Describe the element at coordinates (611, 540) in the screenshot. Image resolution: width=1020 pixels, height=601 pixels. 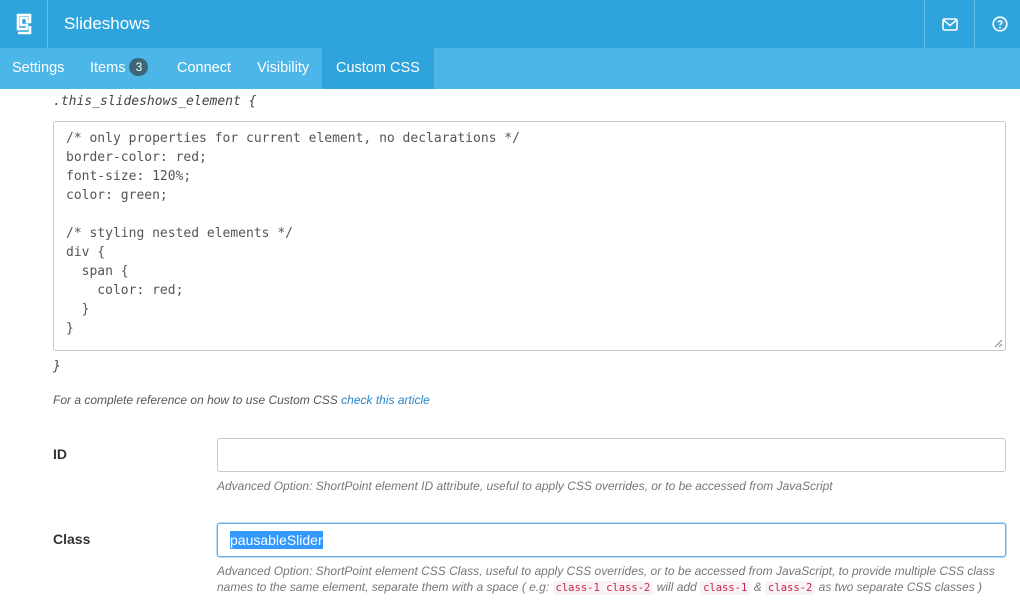
I see `class-input: pausableSlider` at that location.